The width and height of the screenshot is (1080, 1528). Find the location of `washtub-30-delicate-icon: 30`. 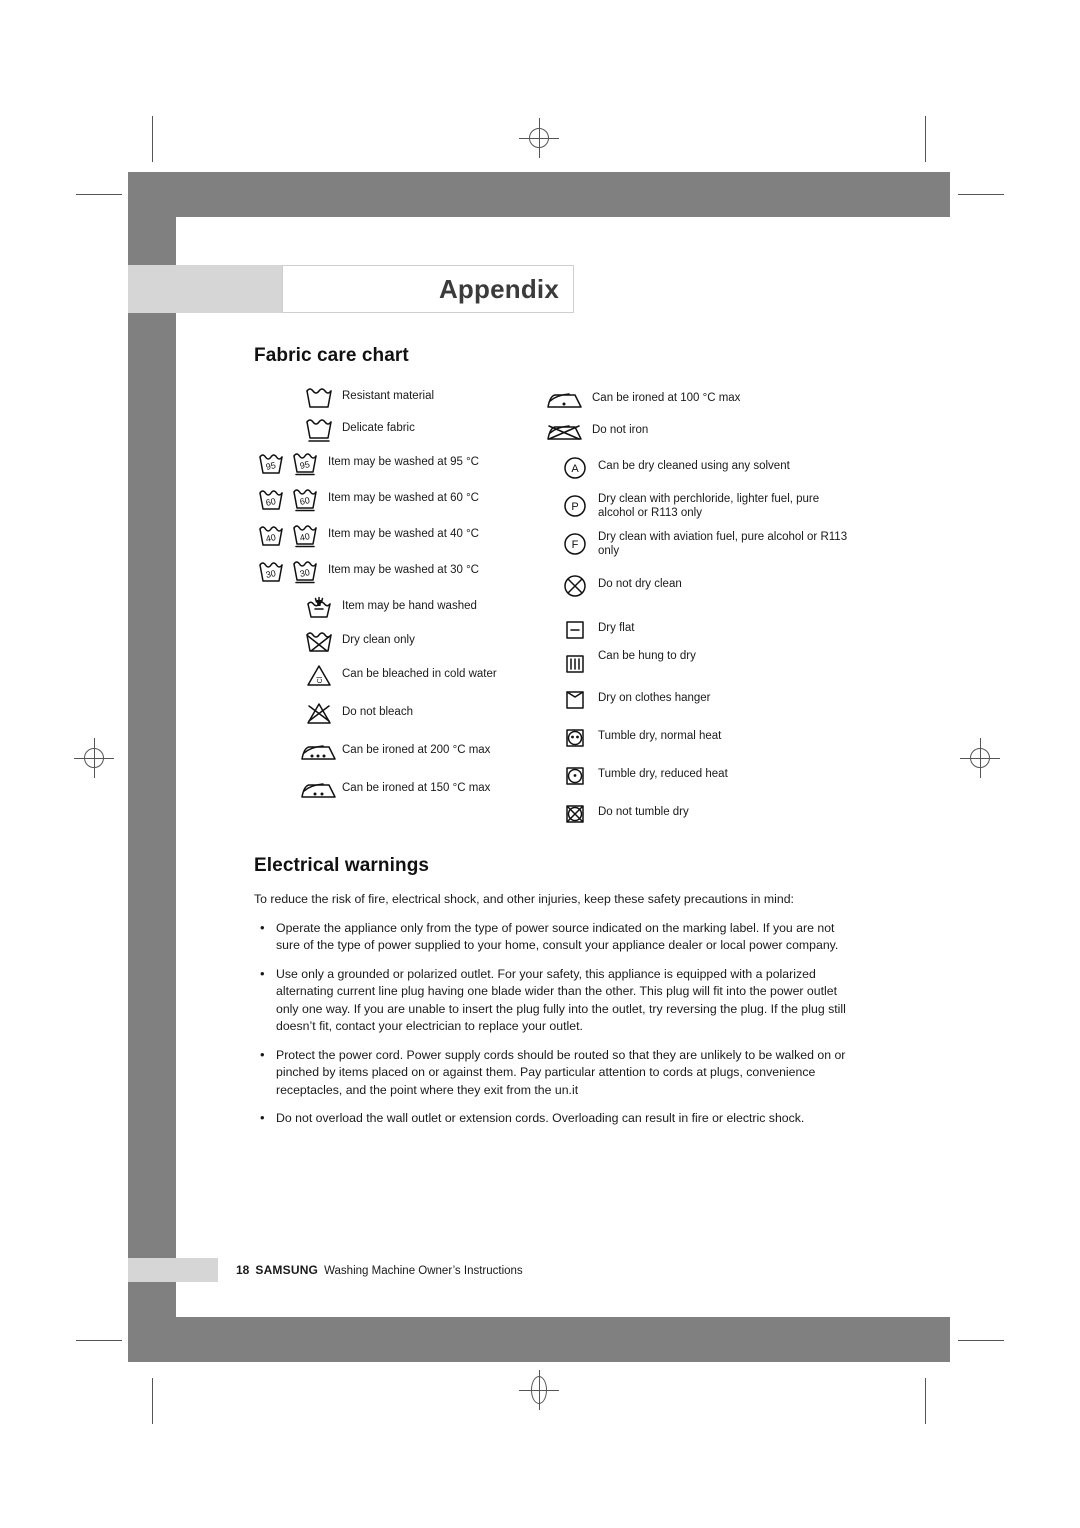

washtub-30-delicate-icon: 30 is located at coordinates (305, 572).